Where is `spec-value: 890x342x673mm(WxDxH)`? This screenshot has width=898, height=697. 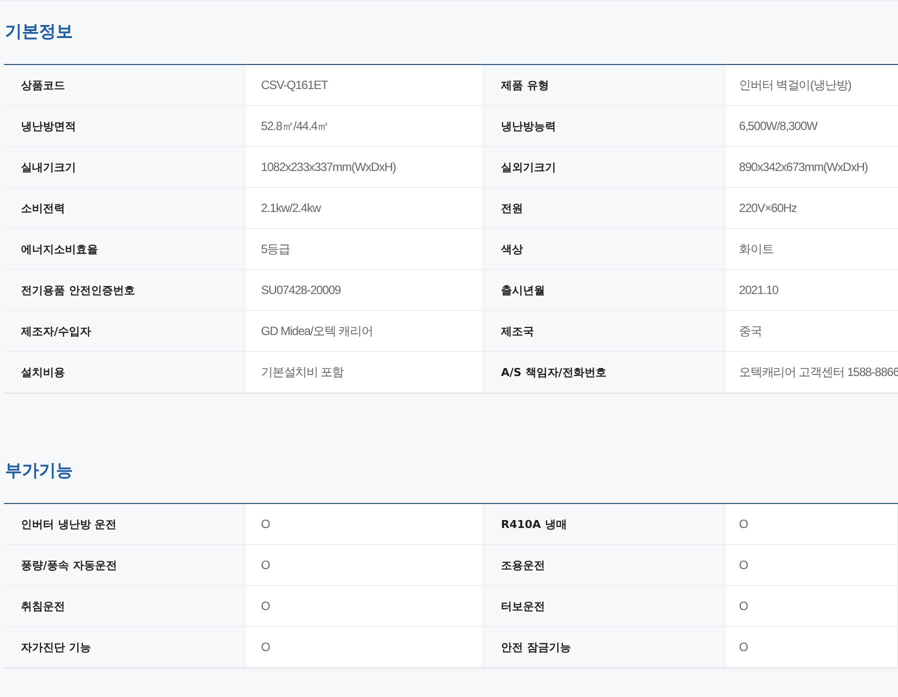
spec-value: 890x342x673mm(WxDxH) is located at coordinates (811, 167).